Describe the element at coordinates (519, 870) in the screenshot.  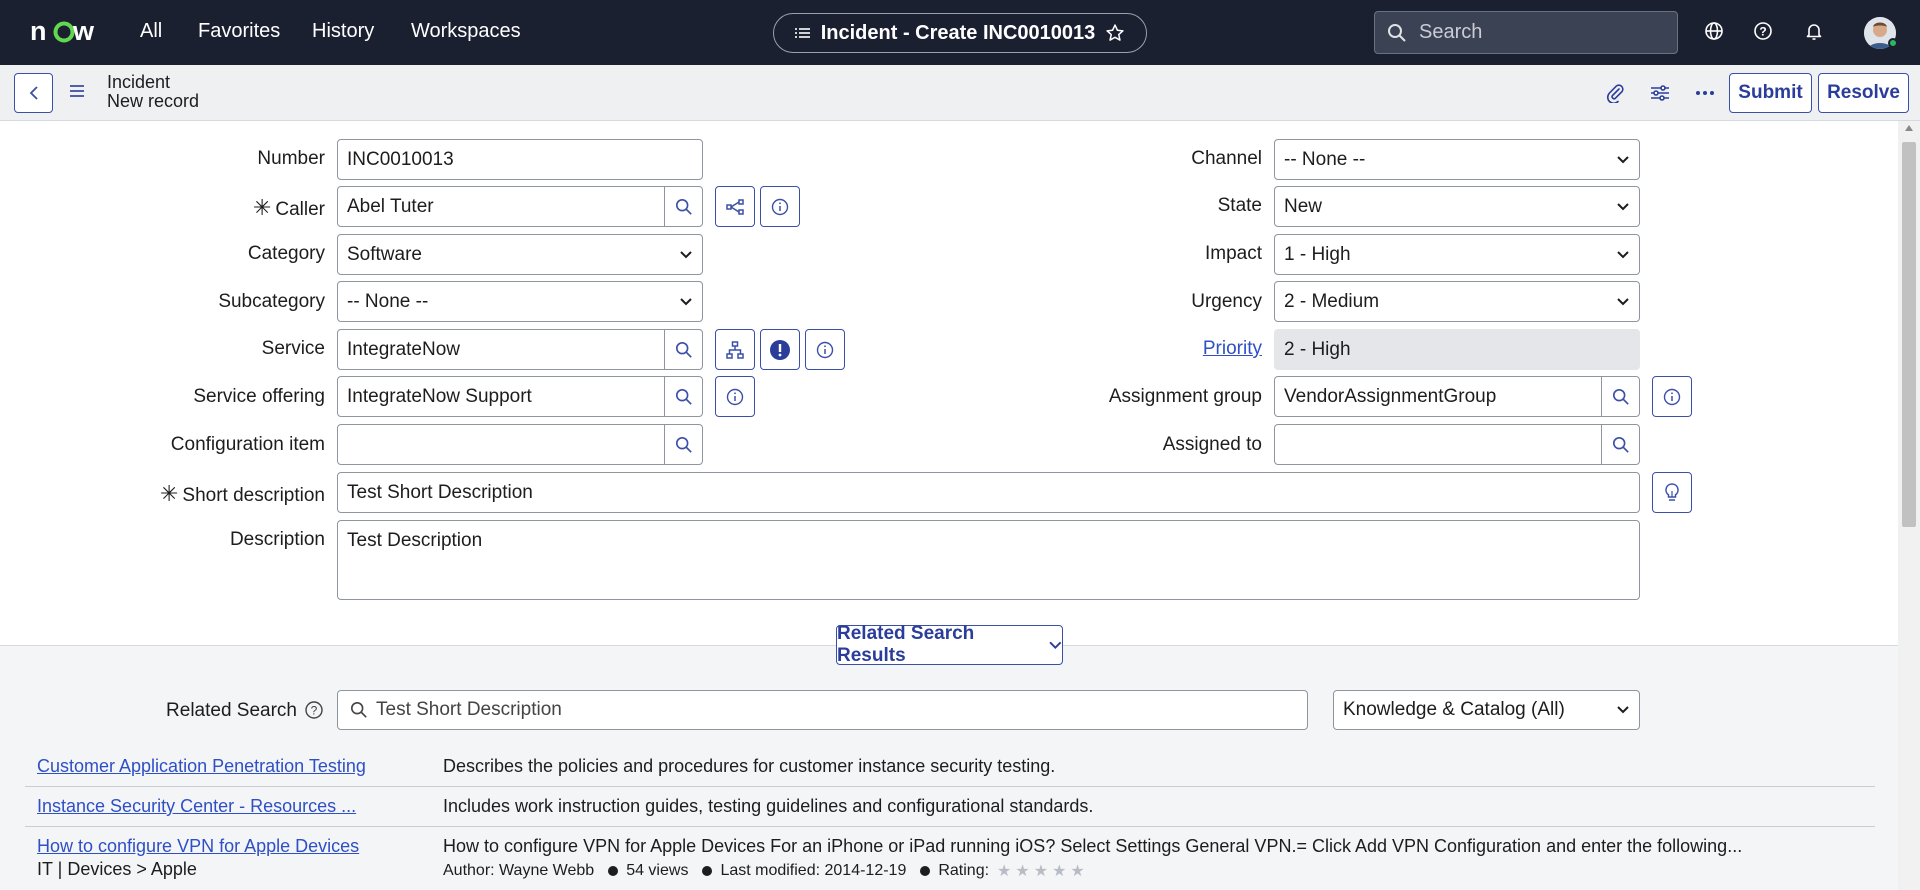
I see `result-author: Author: Wayne Webb` at that location.